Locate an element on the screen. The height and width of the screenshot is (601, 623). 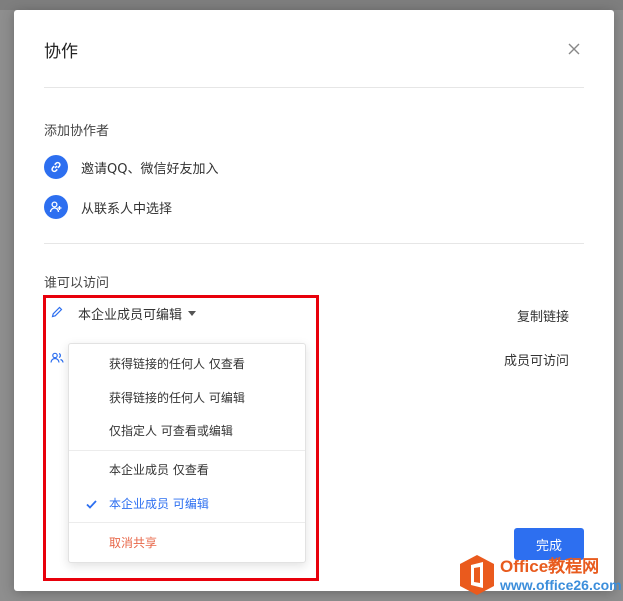
choose-contacts-button: 从联系人中选择 is located at coordinates (108, 207).